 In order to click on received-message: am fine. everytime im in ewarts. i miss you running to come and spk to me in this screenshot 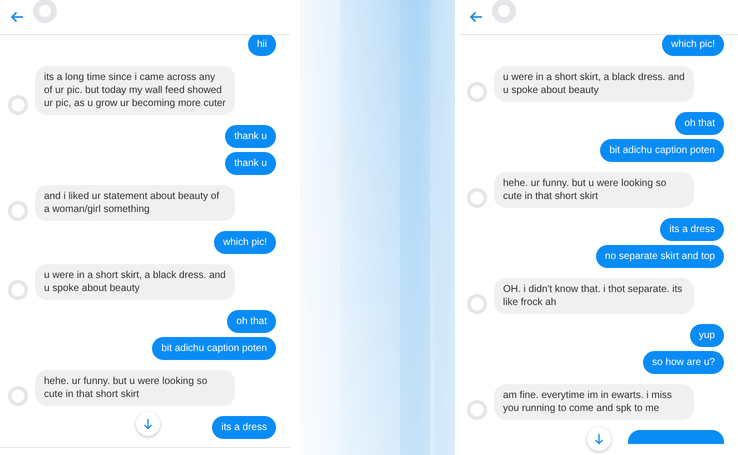, I will do `click(594, 402)`.